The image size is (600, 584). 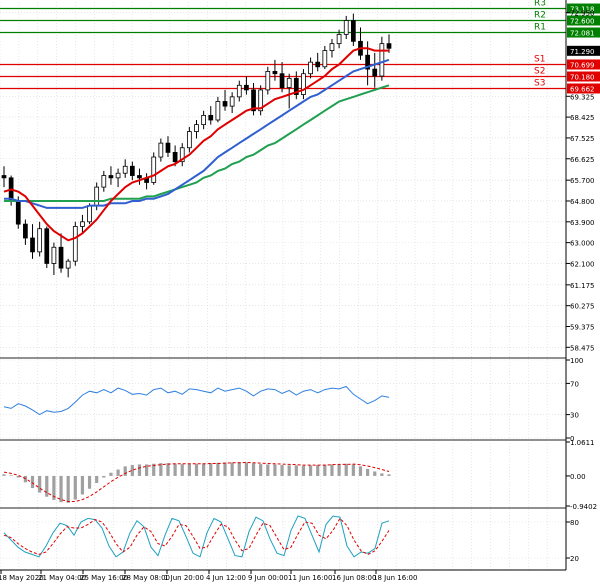 I want to click on time-tick-label: 9 Jun 00:00, so click(x=268, y=578).